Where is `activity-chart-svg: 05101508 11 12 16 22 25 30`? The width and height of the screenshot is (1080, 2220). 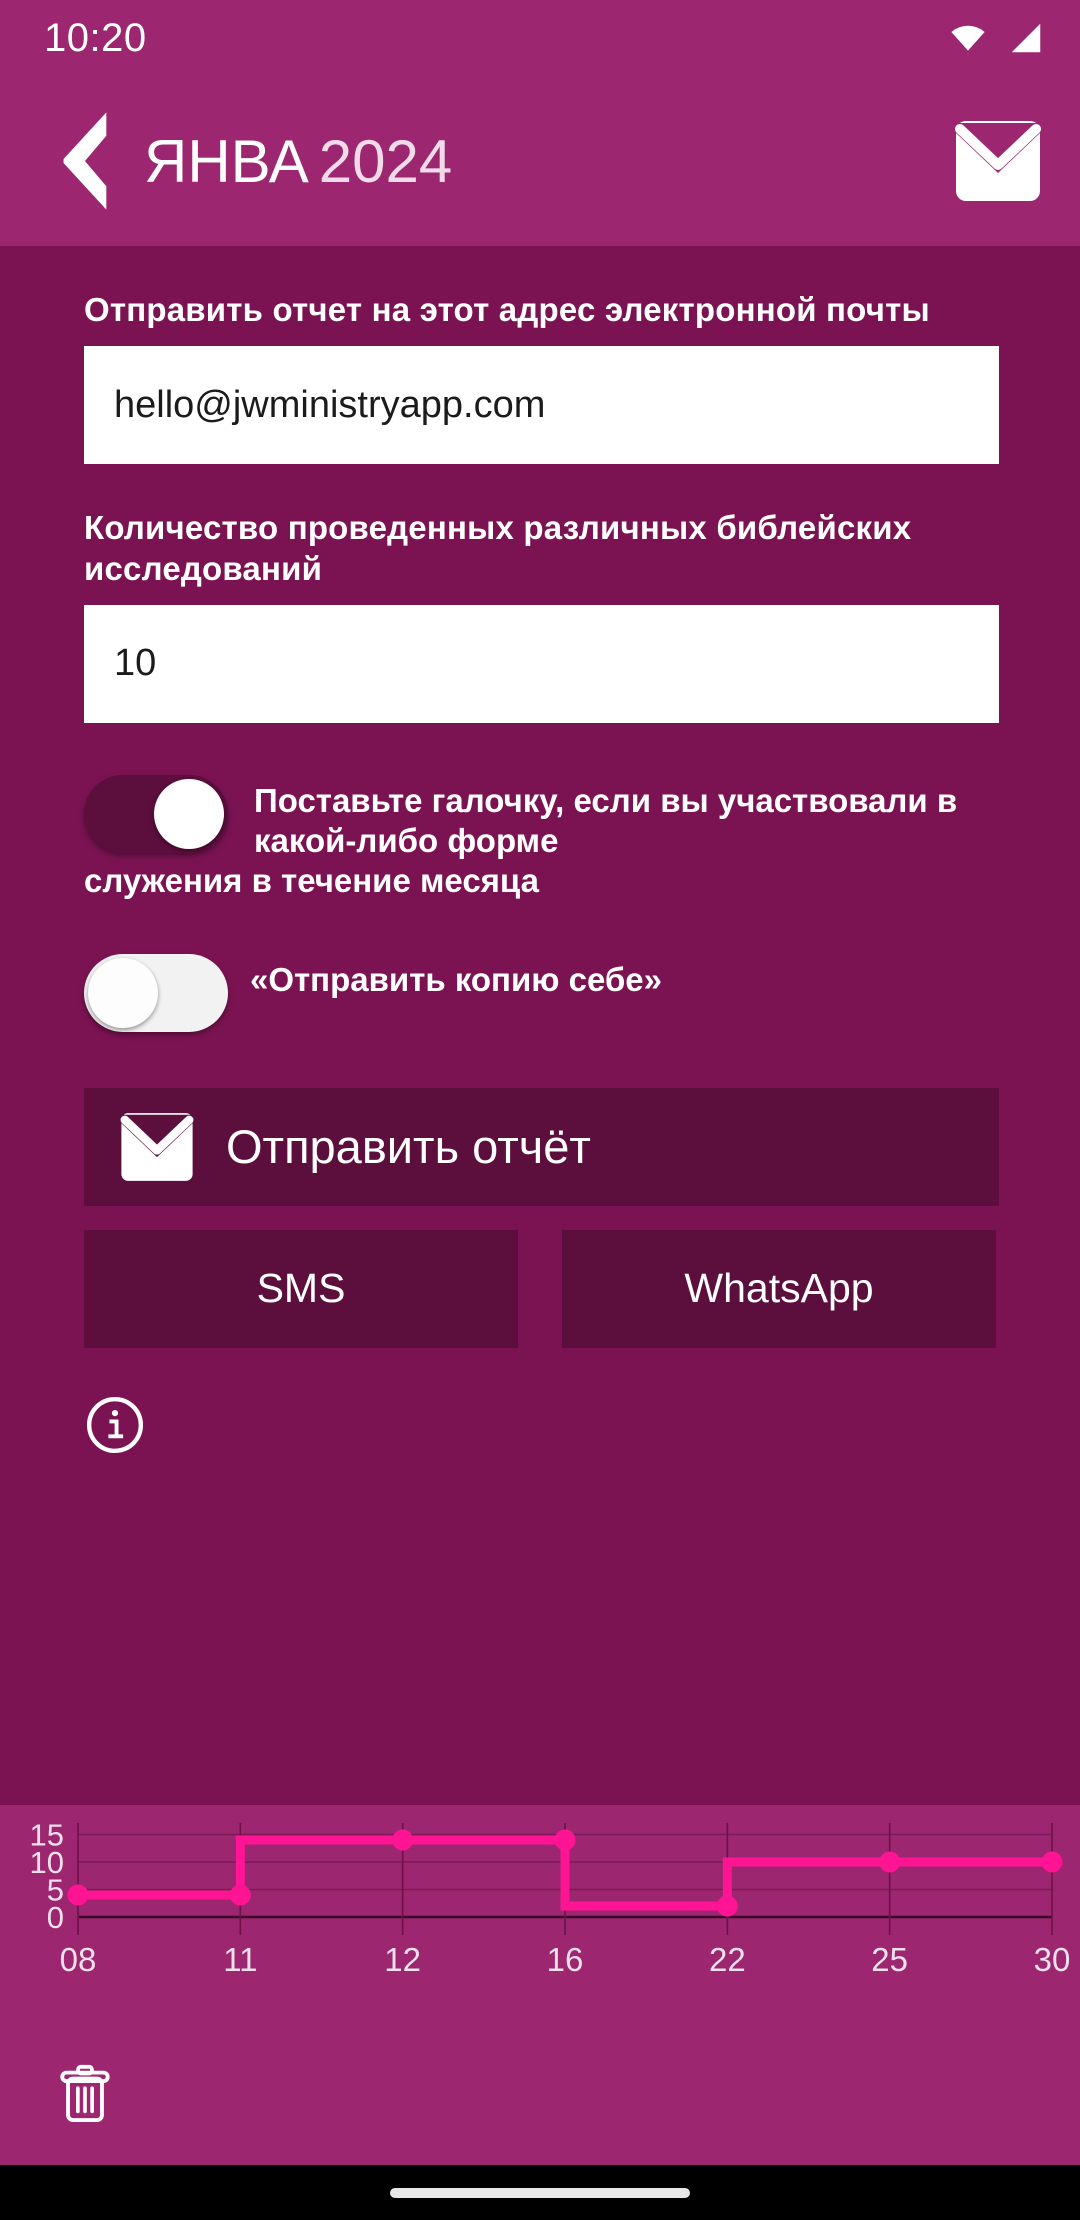 activity-chart-svg: 05101508 11 12 16 22 25 30 is located at coordinates (550, 1898).